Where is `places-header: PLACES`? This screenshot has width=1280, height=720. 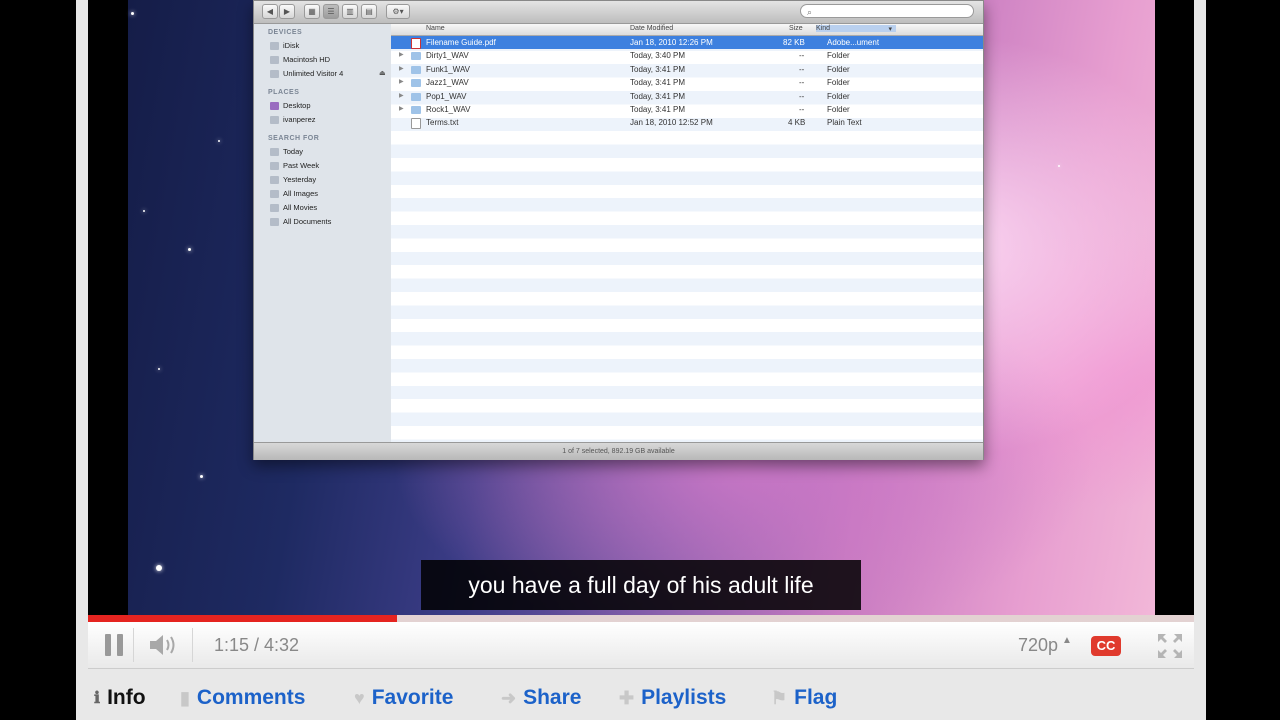 places-header: PLACES is located at coordinates (284, 92).